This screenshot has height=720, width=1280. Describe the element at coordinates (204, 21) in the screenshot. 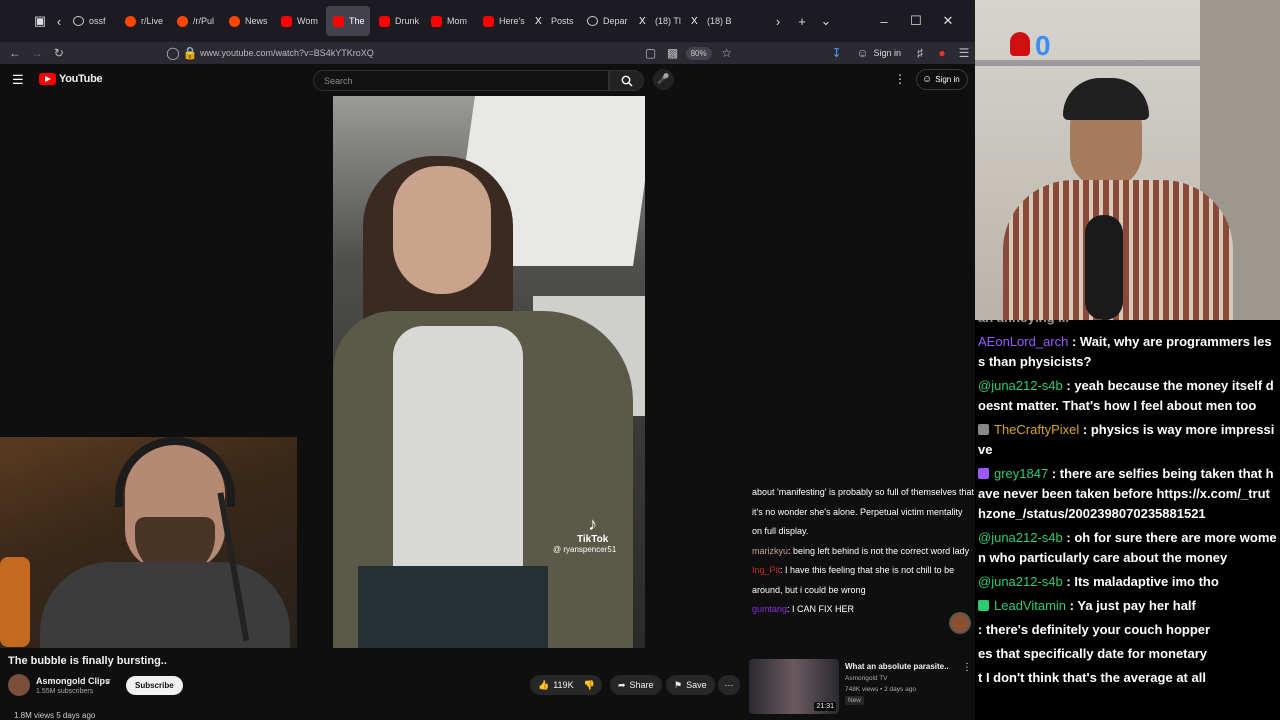

I see `tab-label: /r/Pul` at that location.